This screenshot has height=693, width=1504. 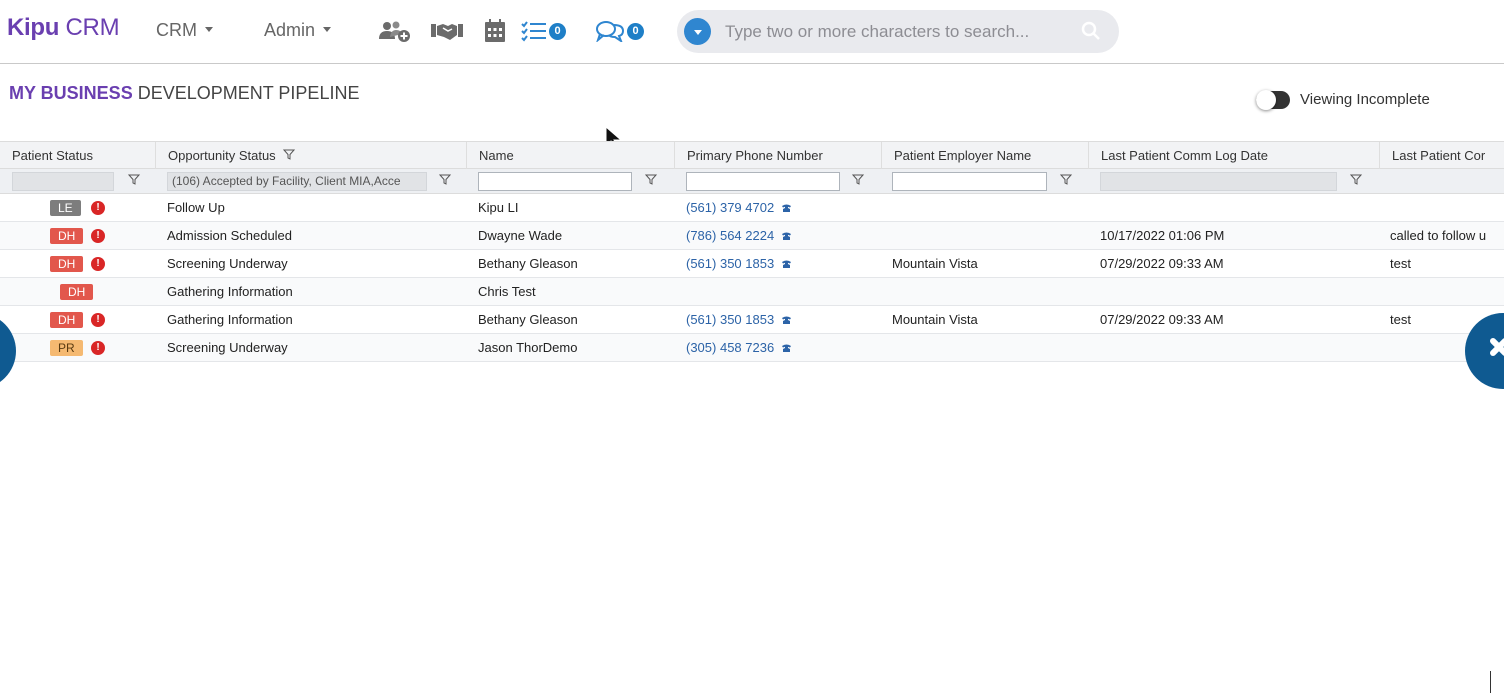 I want to click on add-user-icon, so click(x=395, y=31).